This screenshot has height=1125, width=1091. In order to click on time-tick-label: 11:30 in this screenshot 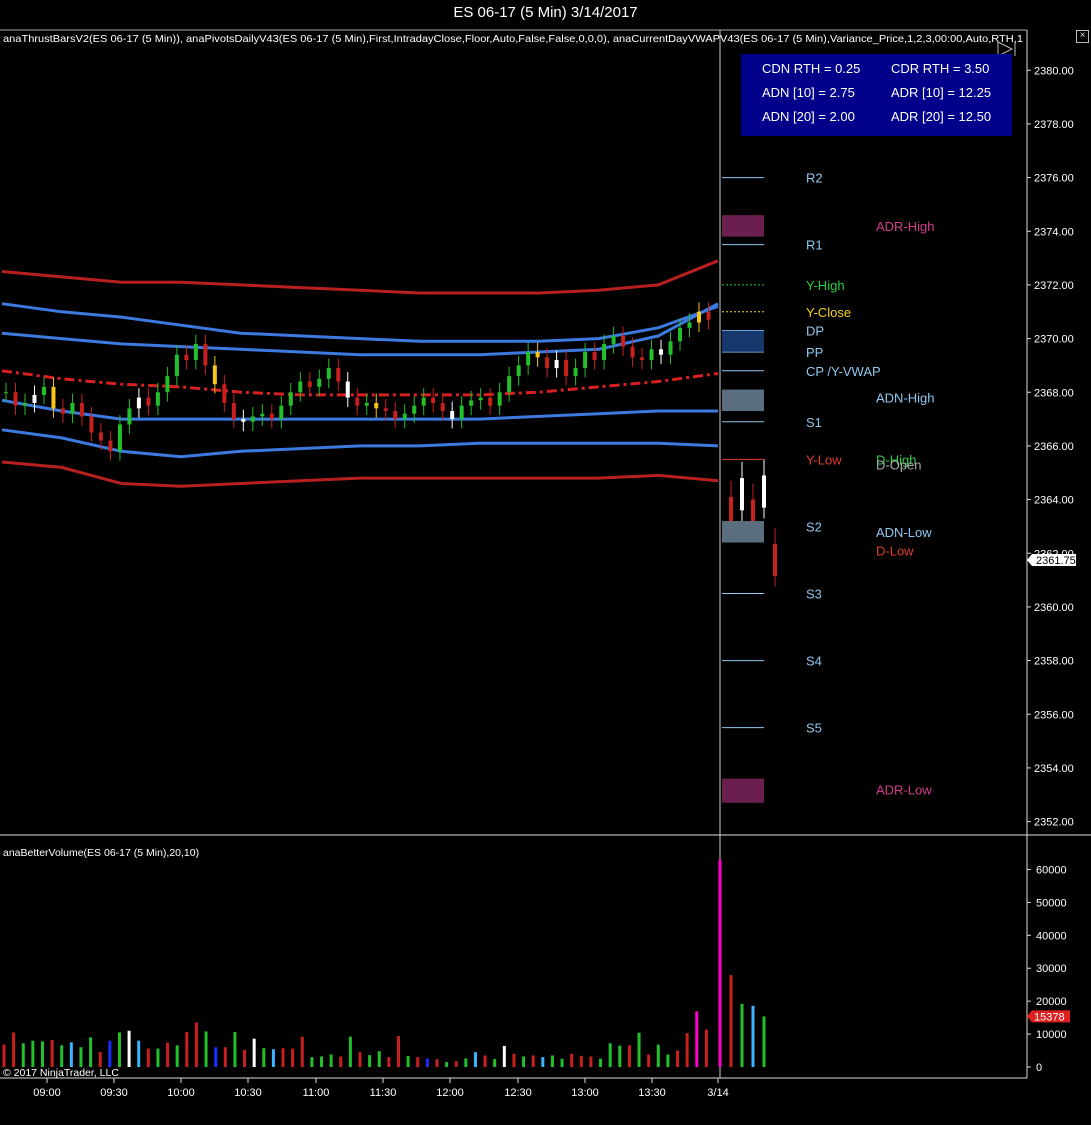, I will do `click(383, 1093)`.